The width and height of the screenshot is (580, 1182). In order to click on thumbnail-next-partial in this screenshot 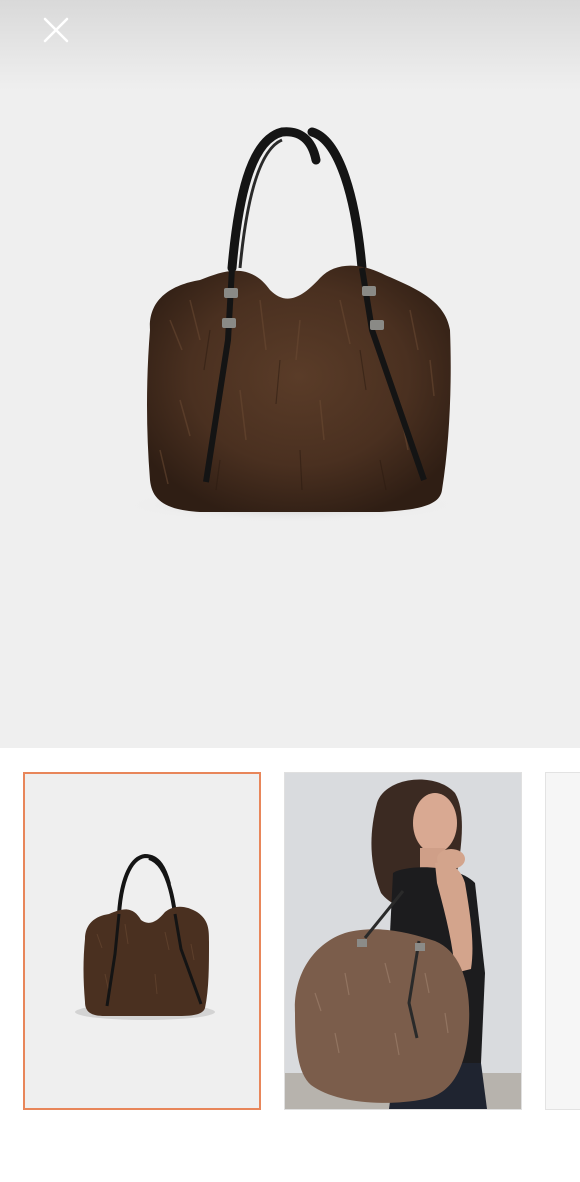, I will do `click(562, 941)`.